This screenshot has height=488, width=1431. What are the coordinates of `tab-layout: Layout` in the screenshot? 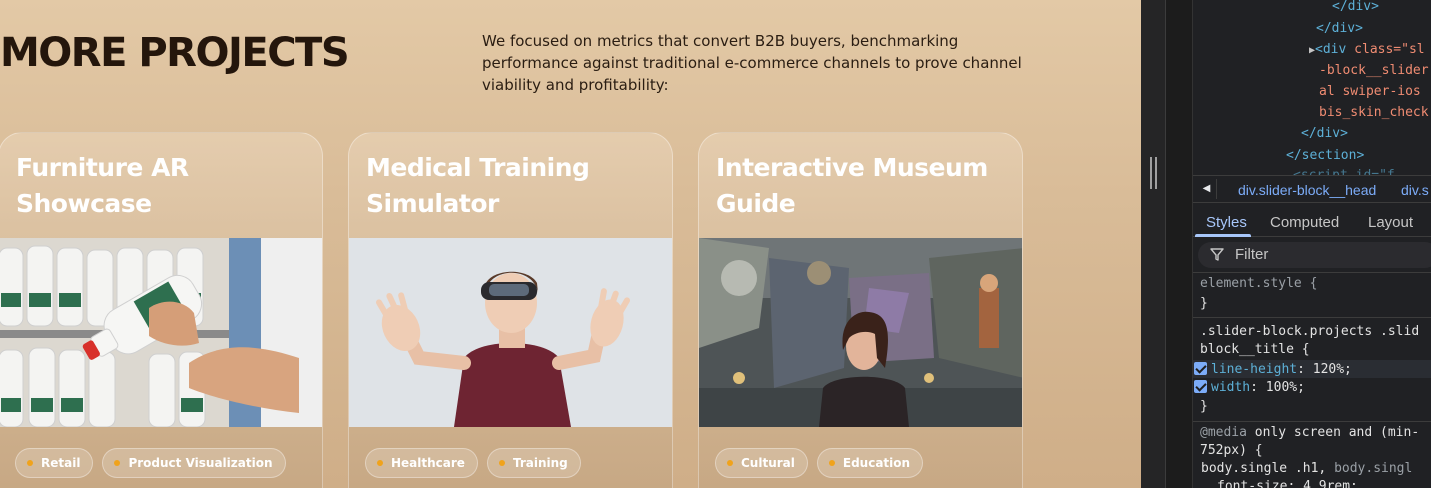 It's located at (1390, 222).